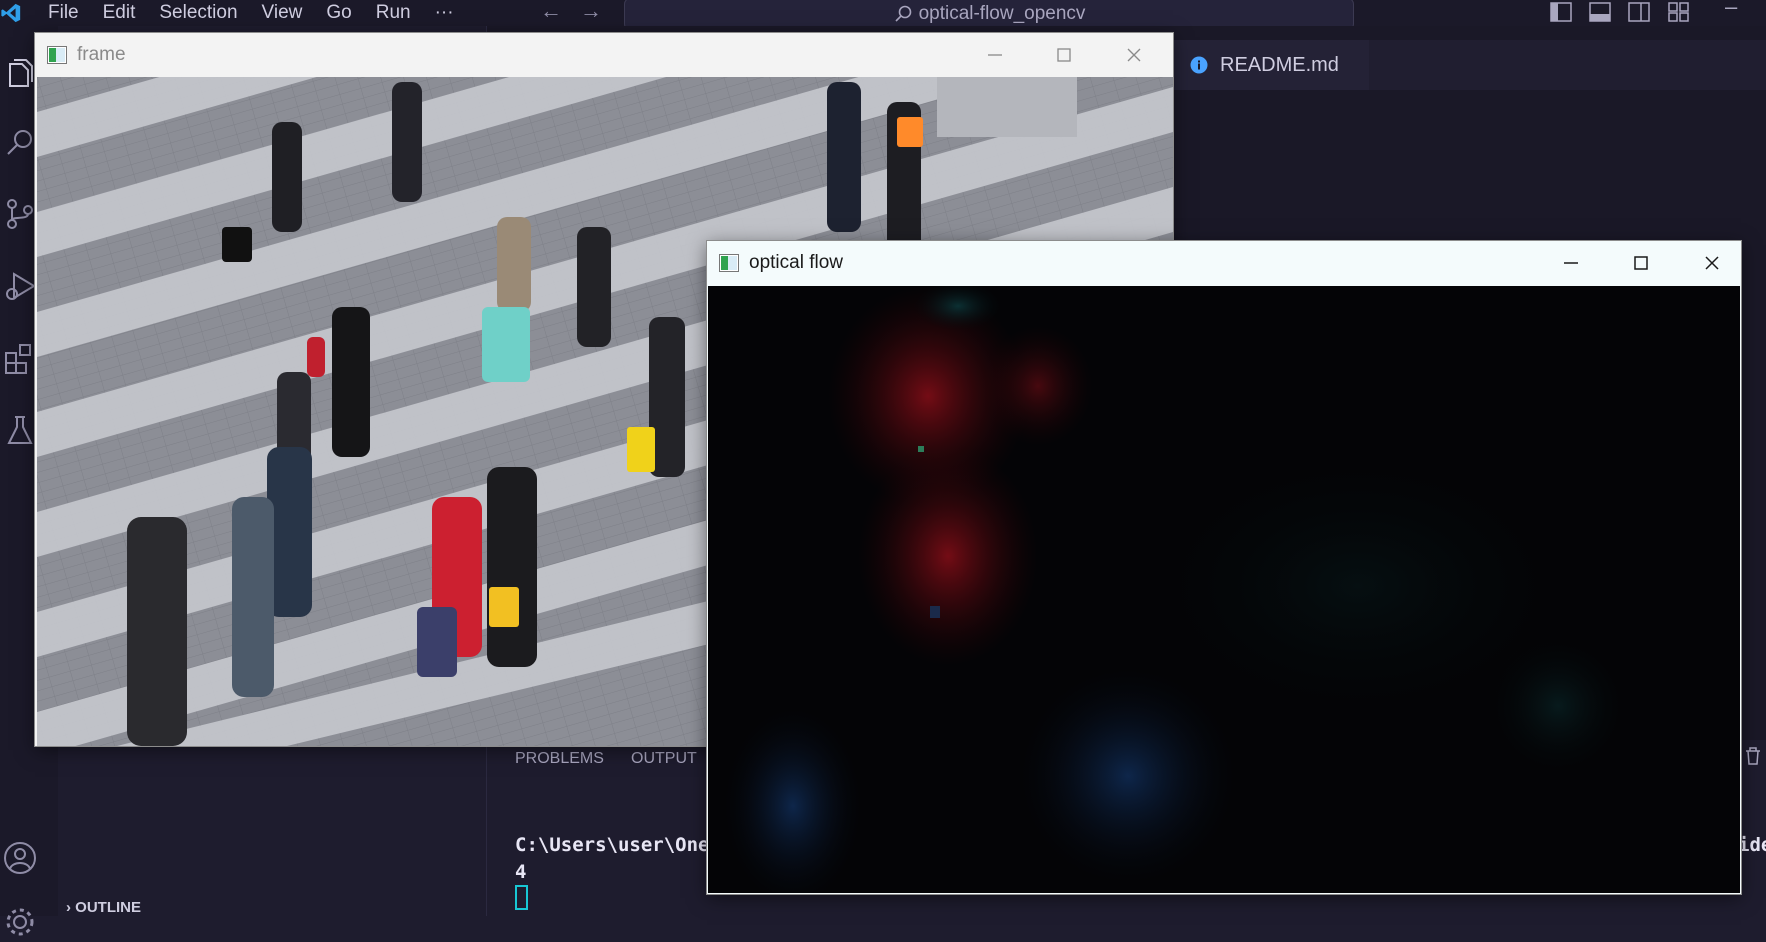  I want to click on frame-window-titlebar: frame, so click(604, 55).